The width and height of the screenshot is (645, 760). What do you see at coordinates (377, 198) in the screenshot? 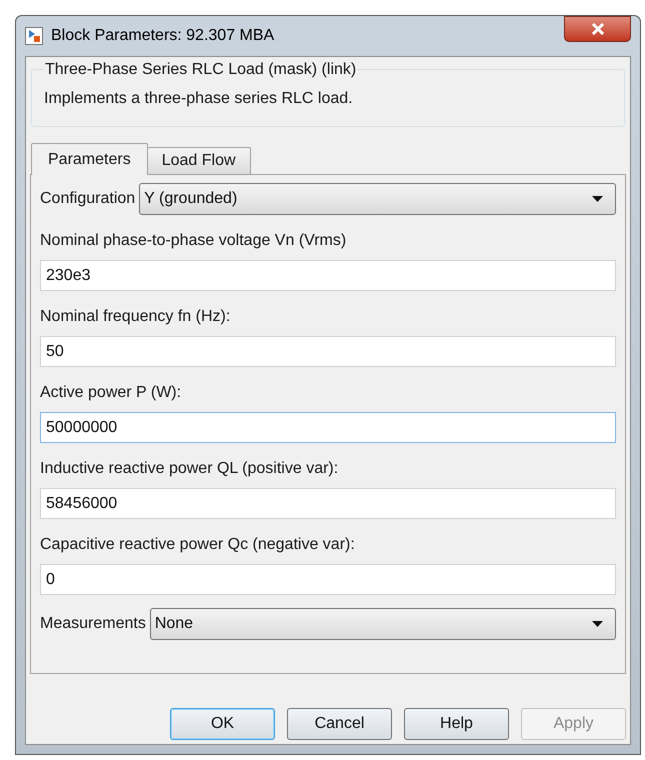
I see `dropdown: Y (grounded)` at bounding box center [377, 198].